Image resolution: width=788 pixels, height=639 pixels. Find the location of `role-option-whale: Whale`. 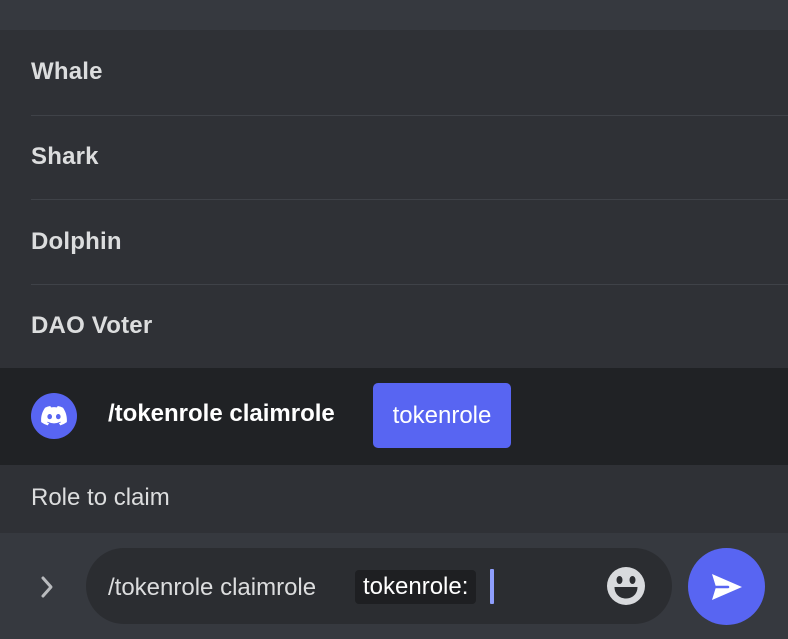

role-option-whale: Whale is located at coordinates (409, 72).